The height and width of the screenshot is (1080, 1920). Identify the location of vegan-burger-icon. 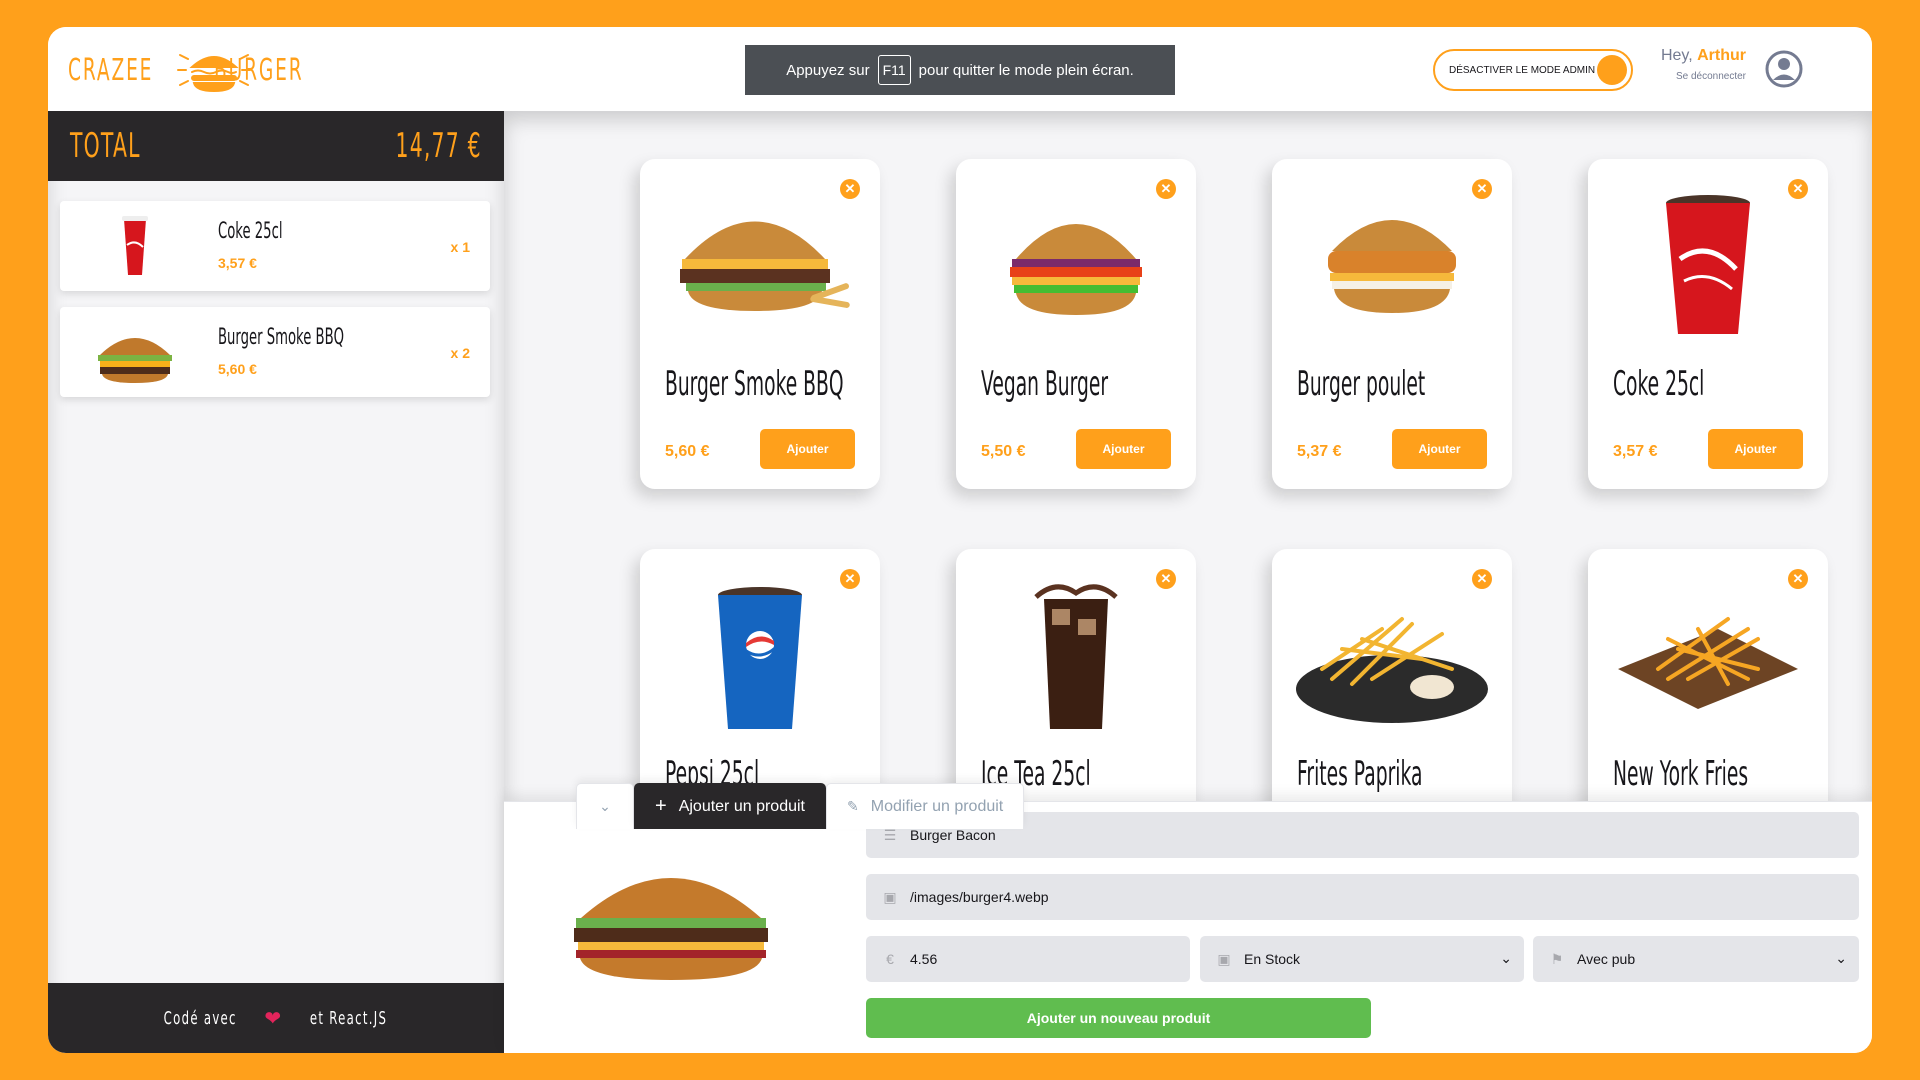
(1076, 269).